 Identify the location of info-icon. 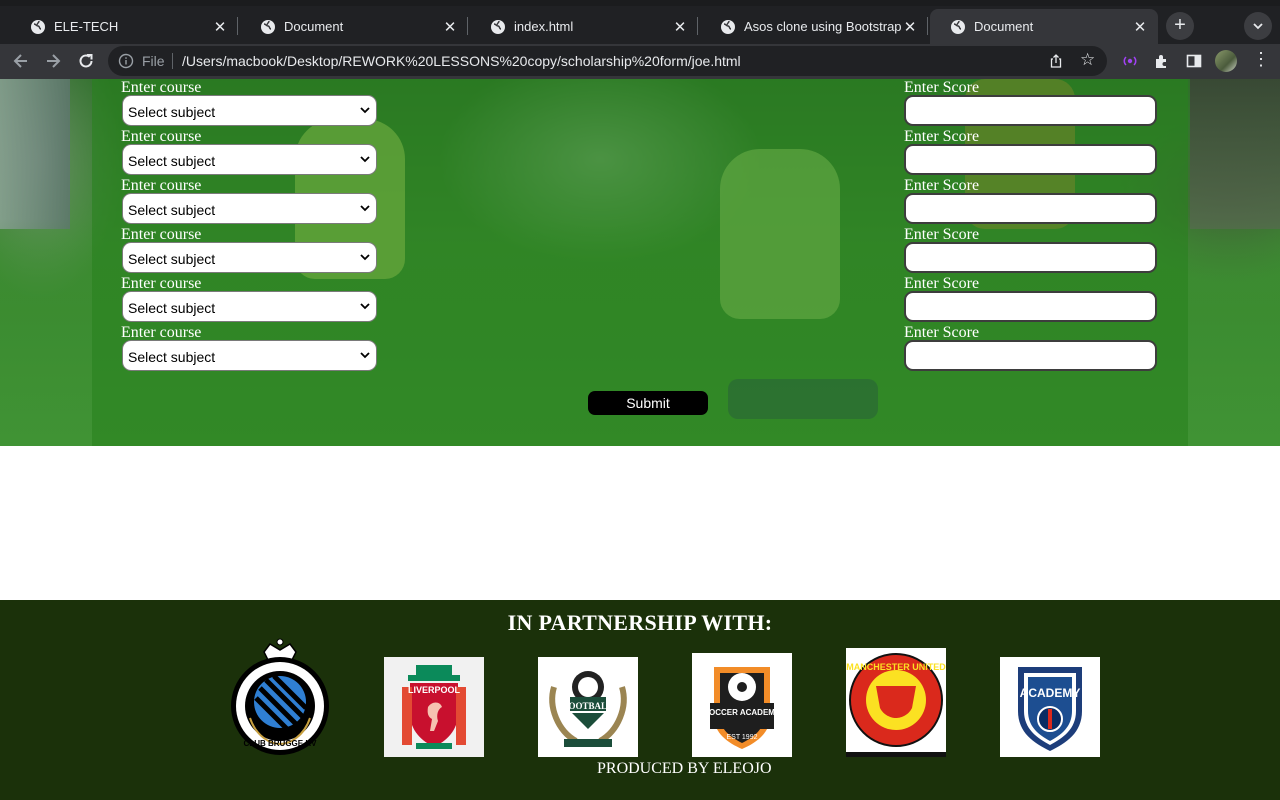
(126, 61).